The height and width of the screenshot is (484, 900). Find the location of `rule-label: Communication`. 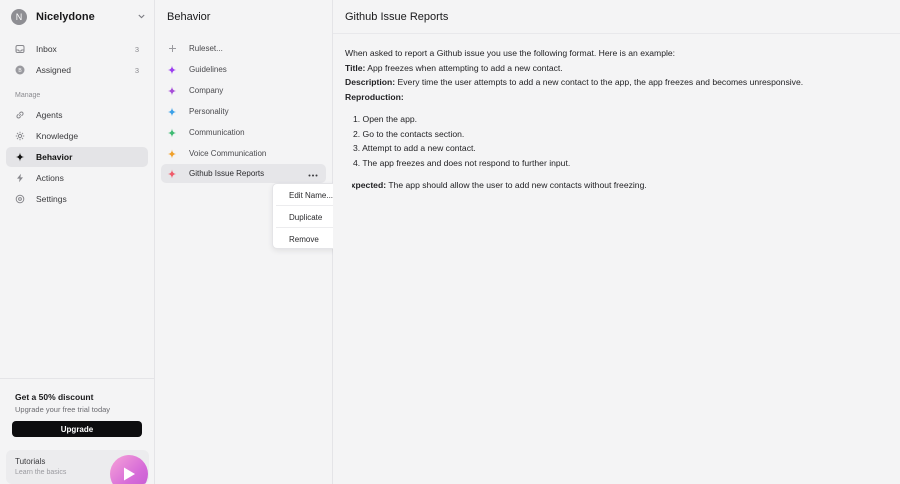

rule-label: Communication is located at coordinates (217, 132).